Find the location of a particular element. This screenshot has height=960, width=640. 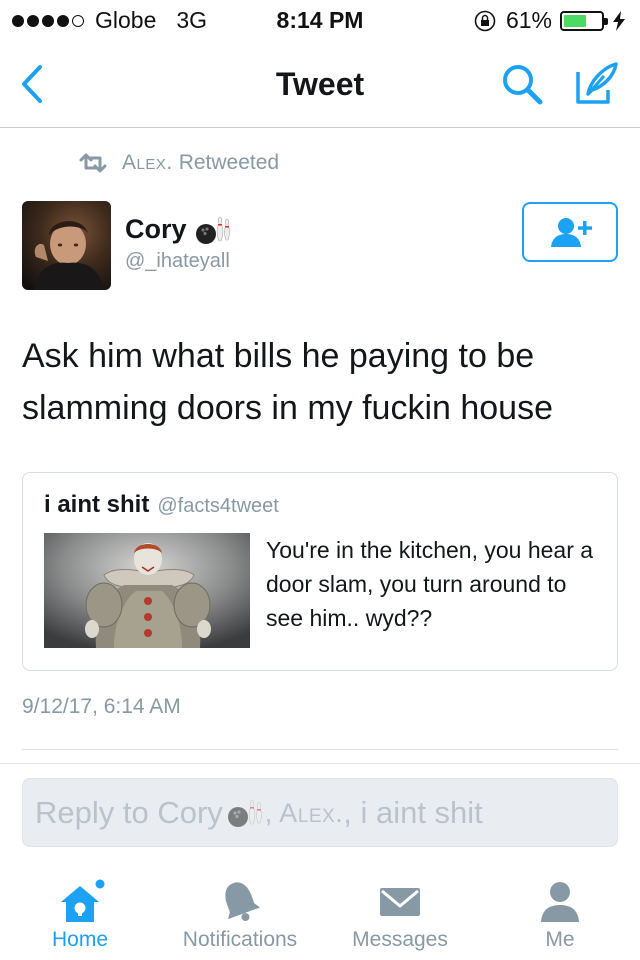

bell-icon is located at coordinates (243, 902).